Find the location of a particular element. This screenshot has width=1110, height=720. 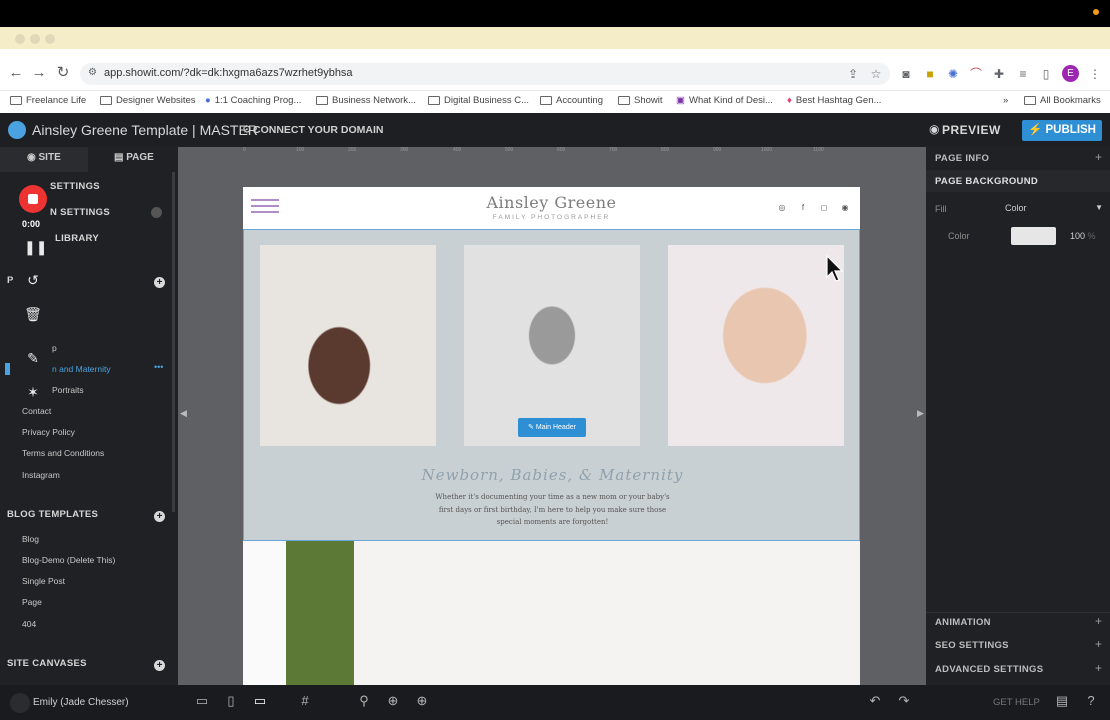

puzzle-icon: ✚ is located at coordinates (999, 74).